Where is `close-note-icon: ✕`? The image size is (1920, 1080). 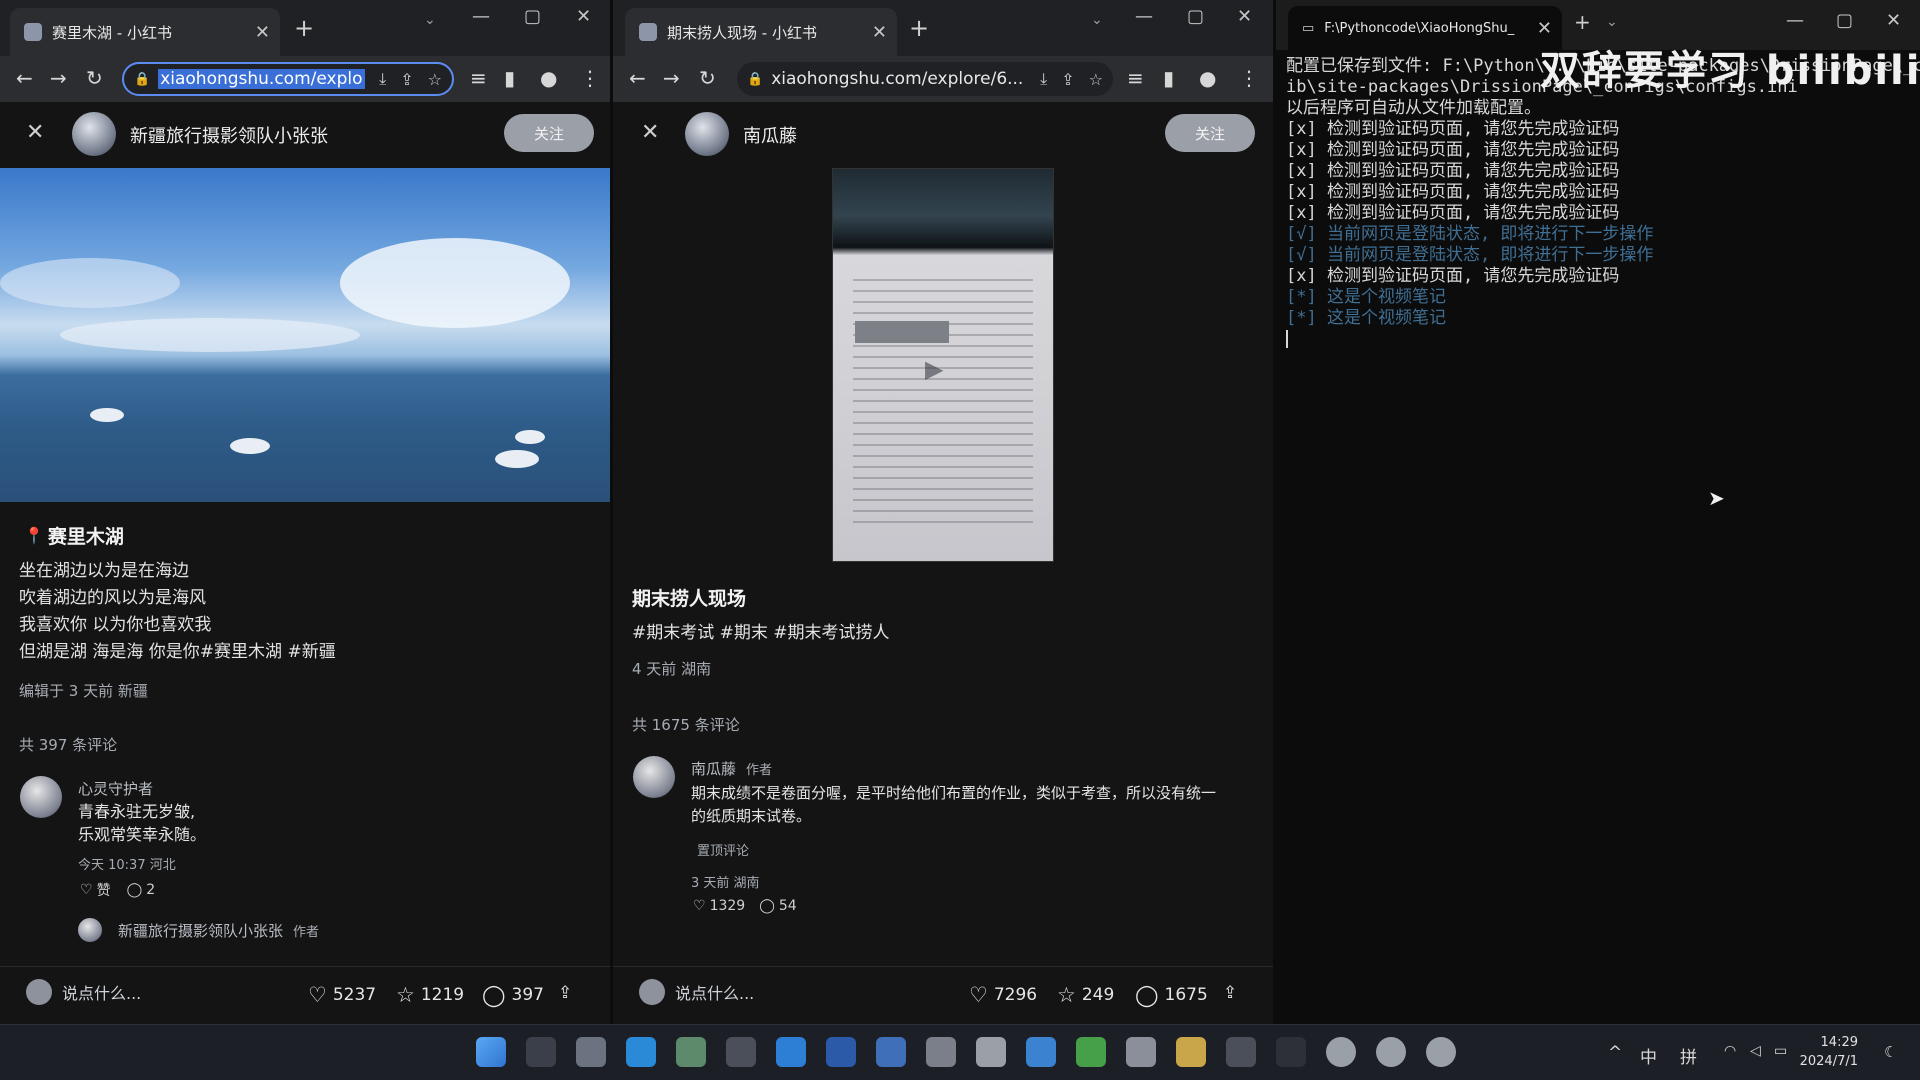
close-note-icon: ✕ is located at coordinates (650, 132).